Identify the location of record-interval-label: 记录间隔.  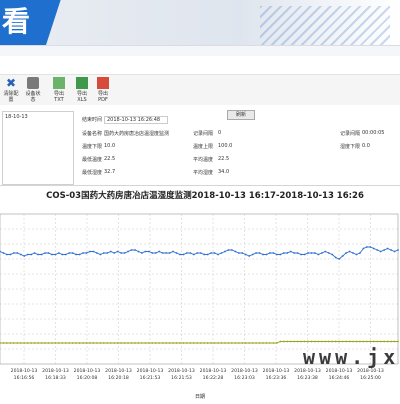
(203, 134).